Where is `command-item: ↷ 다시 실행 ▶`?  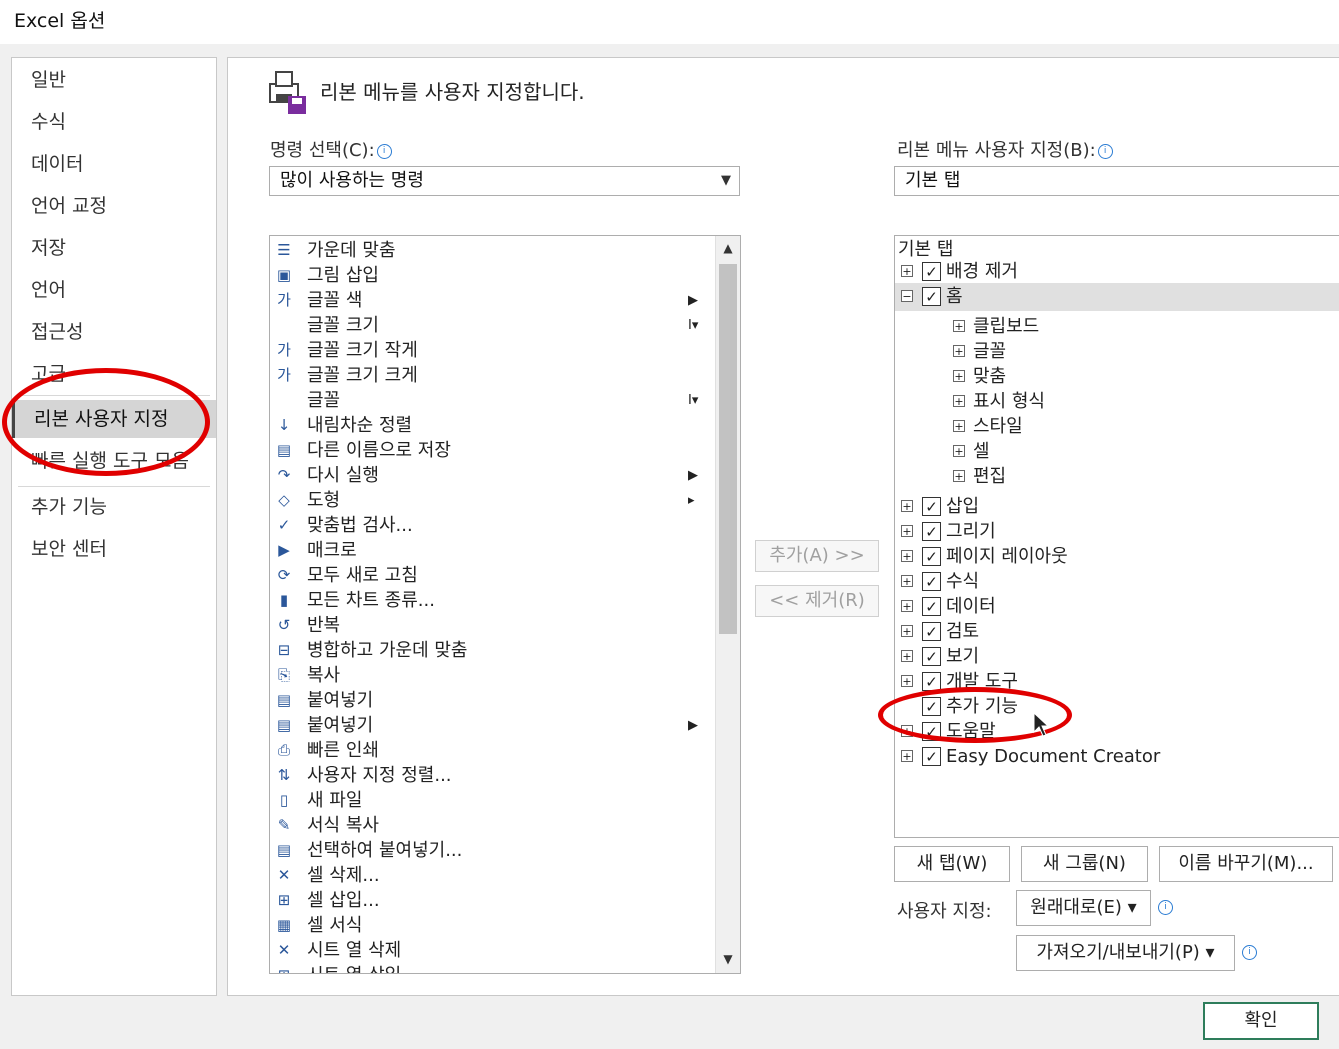
command-item: ↷ 다시 실행 ▶ is located at coordinates (490, 475).